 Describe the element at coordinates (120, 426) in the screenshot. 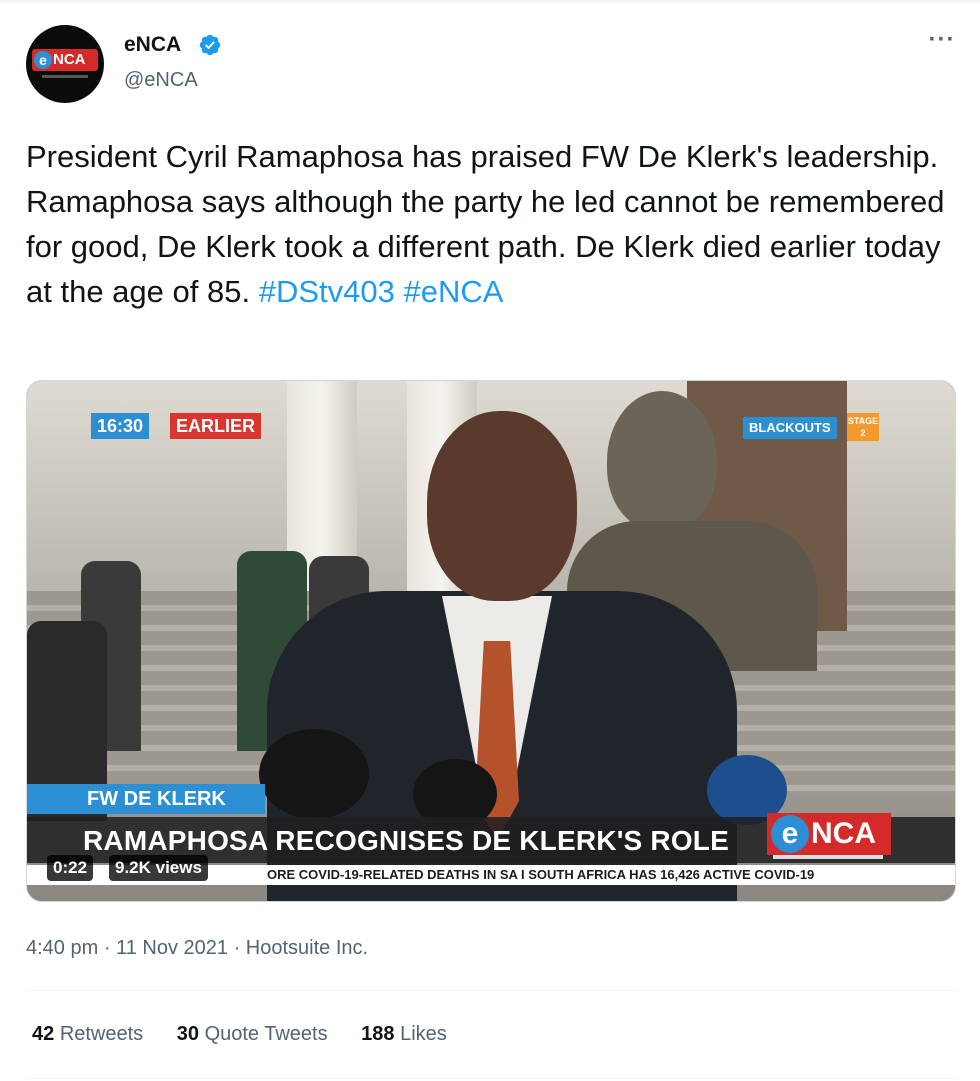

I see `time-chip: 16:30` at that location.